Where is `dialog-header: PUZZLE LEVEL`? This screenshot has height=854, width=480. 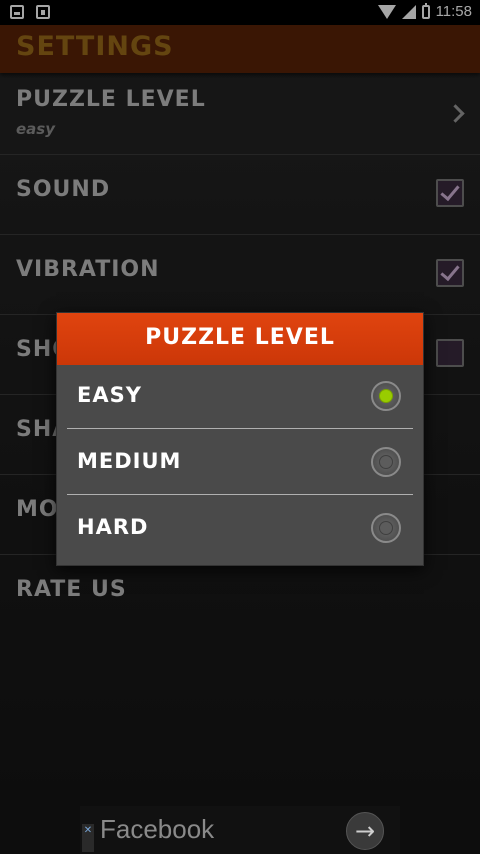
dialog-header: PUZZLE LEVEL is located at coordinates (240, 339).